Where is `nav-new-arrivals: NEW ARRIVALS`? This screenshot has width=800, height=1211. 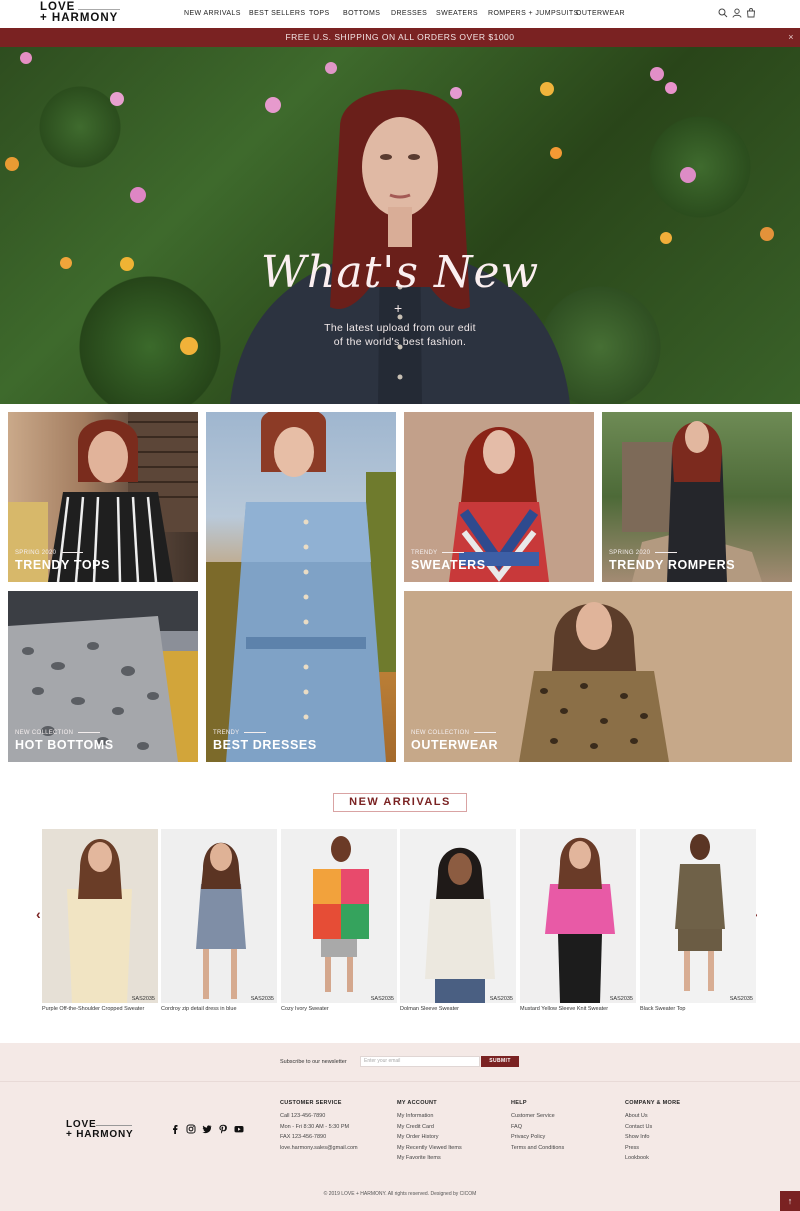
nav-new-arrivals: NEW ARRIVALS is located at coordinates (212, 13).